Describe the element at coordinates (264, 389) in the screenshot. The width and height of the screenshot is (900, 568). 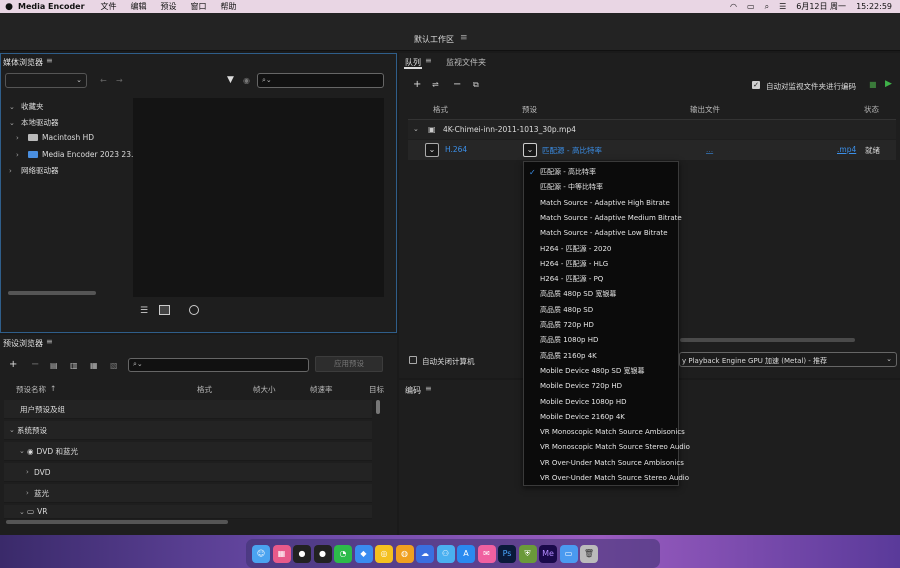
I see `column-frame-size: 帧大小` at that location.